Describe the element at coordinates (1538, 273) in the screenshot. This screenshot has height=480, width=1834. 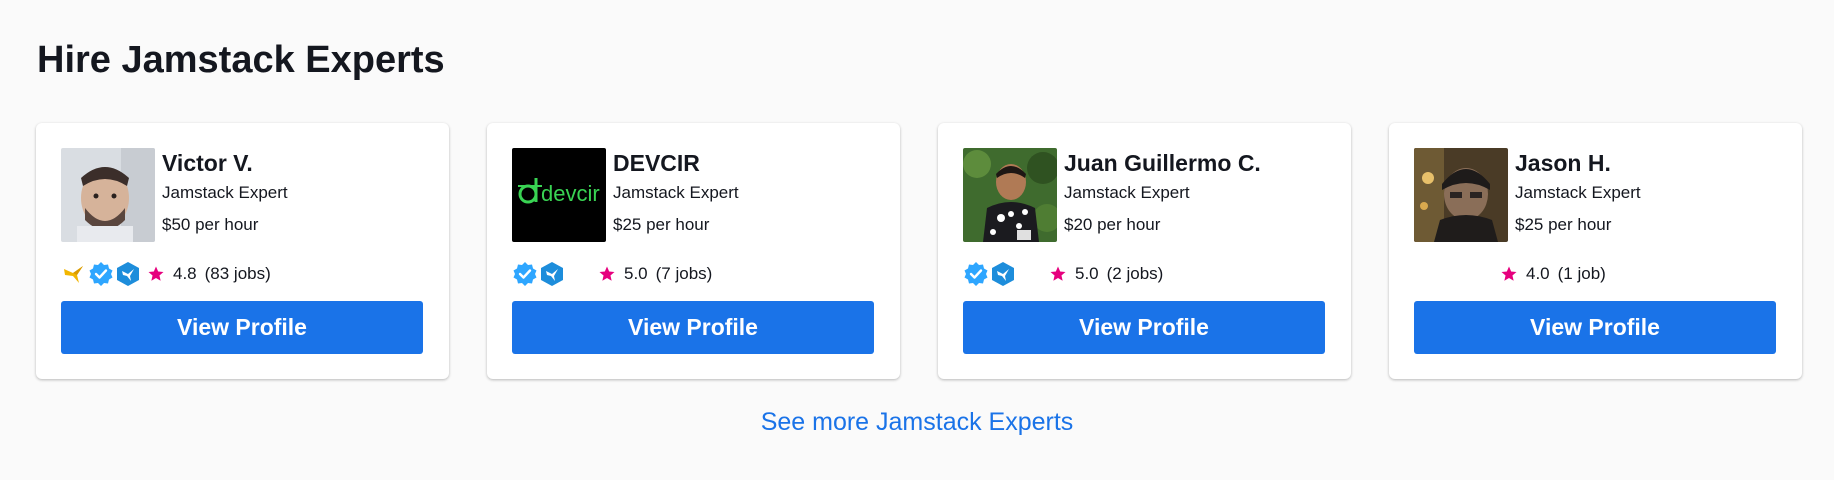
I see `rating-value: 4.0` at that location.